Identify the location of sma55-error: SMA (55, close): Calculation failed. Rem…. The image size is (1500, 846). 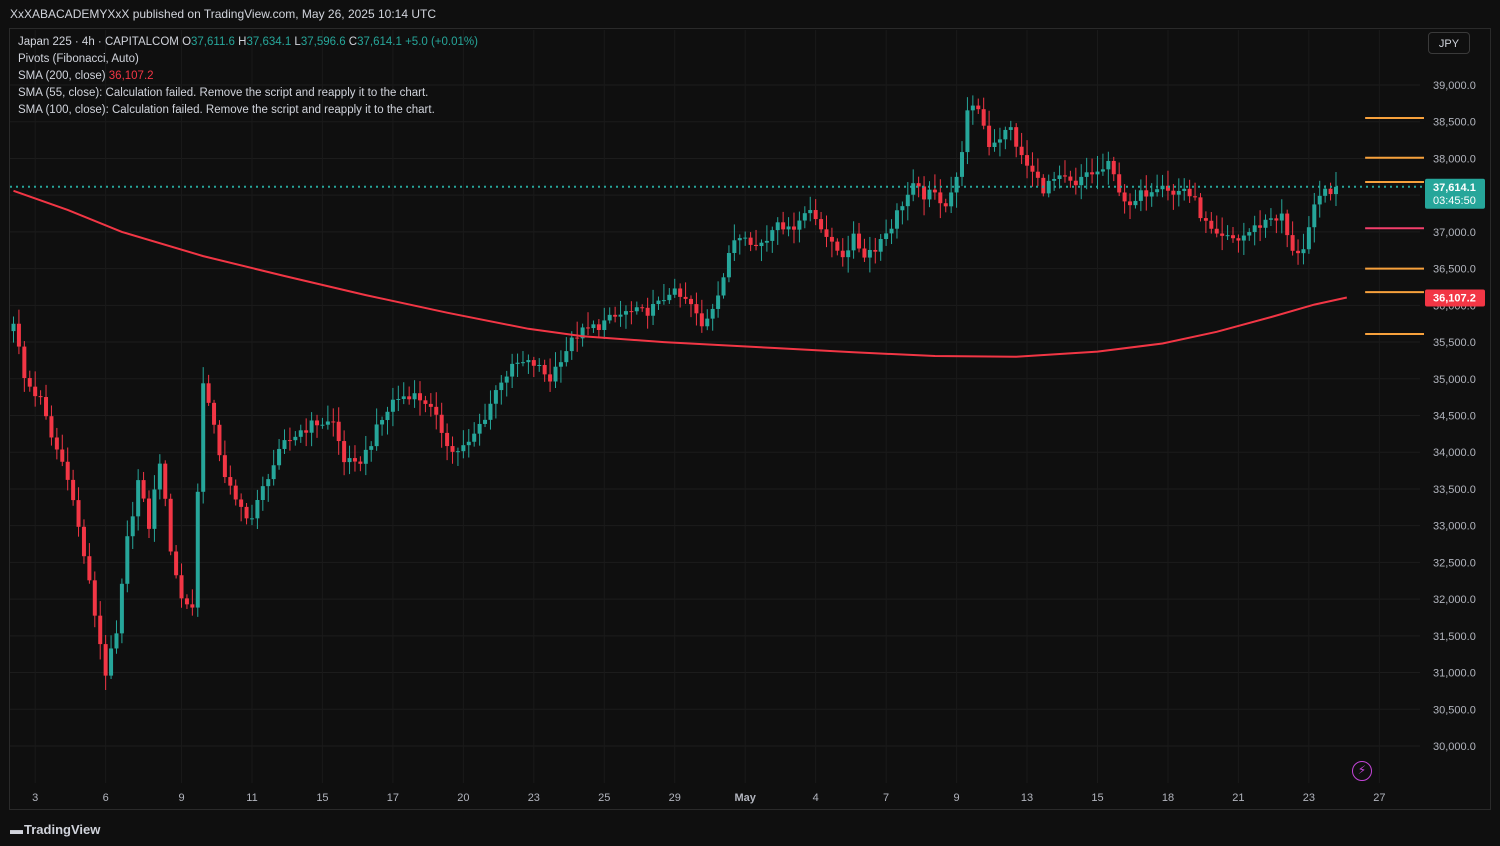
(223, 93).